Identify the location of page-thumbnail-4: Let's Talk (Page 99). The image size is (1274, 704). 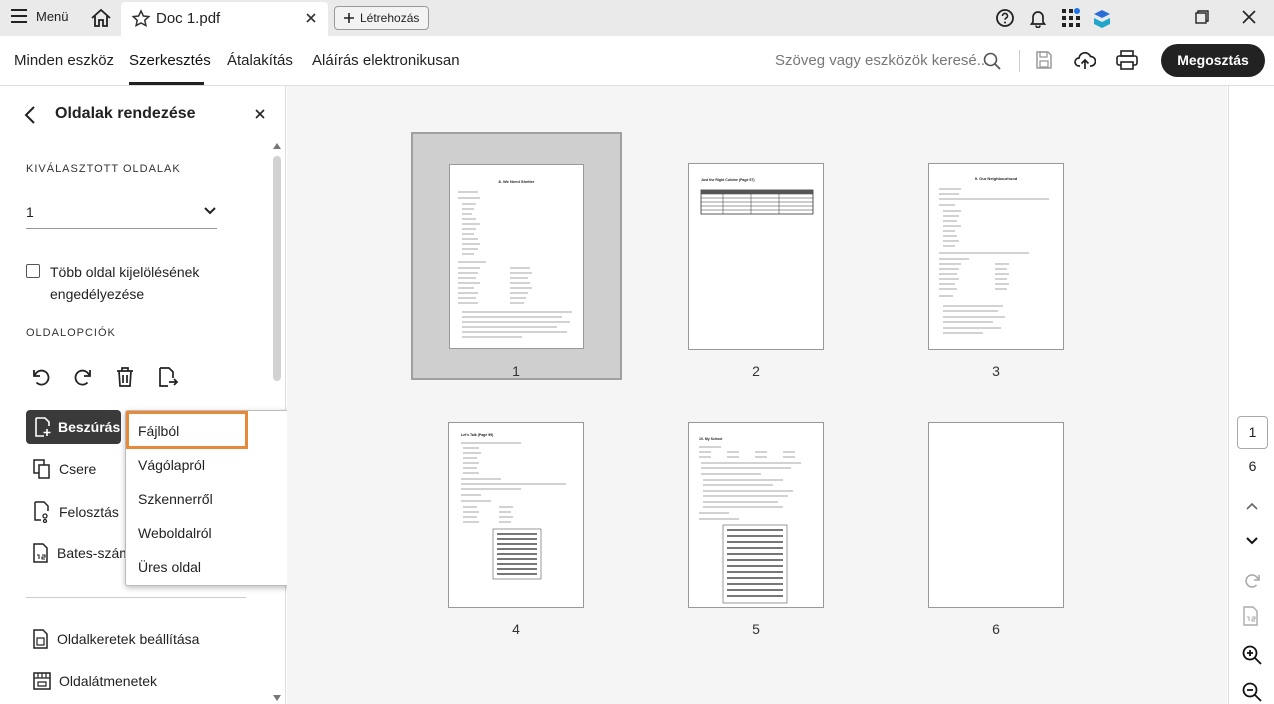
(516, 515).